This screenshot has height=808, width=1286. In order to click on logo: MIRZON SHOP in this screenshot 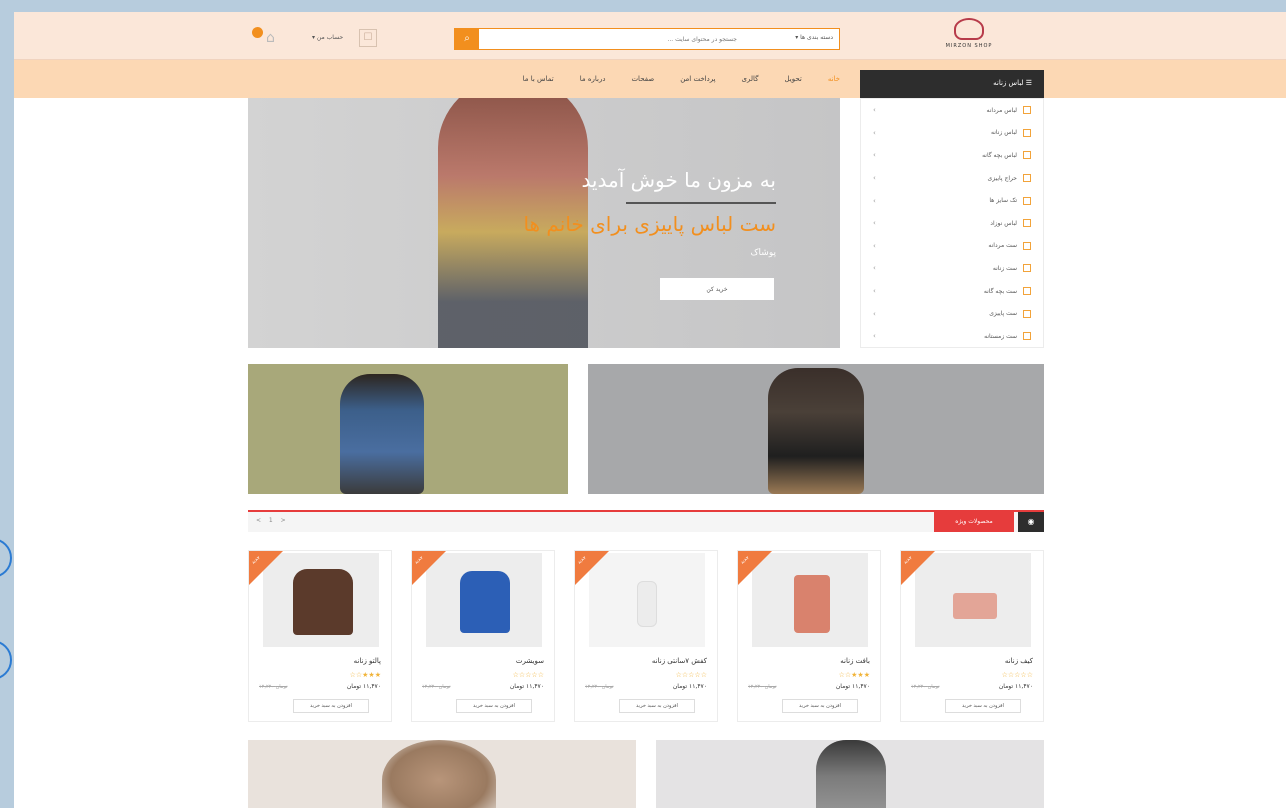, I will do `click(969, 37)`.